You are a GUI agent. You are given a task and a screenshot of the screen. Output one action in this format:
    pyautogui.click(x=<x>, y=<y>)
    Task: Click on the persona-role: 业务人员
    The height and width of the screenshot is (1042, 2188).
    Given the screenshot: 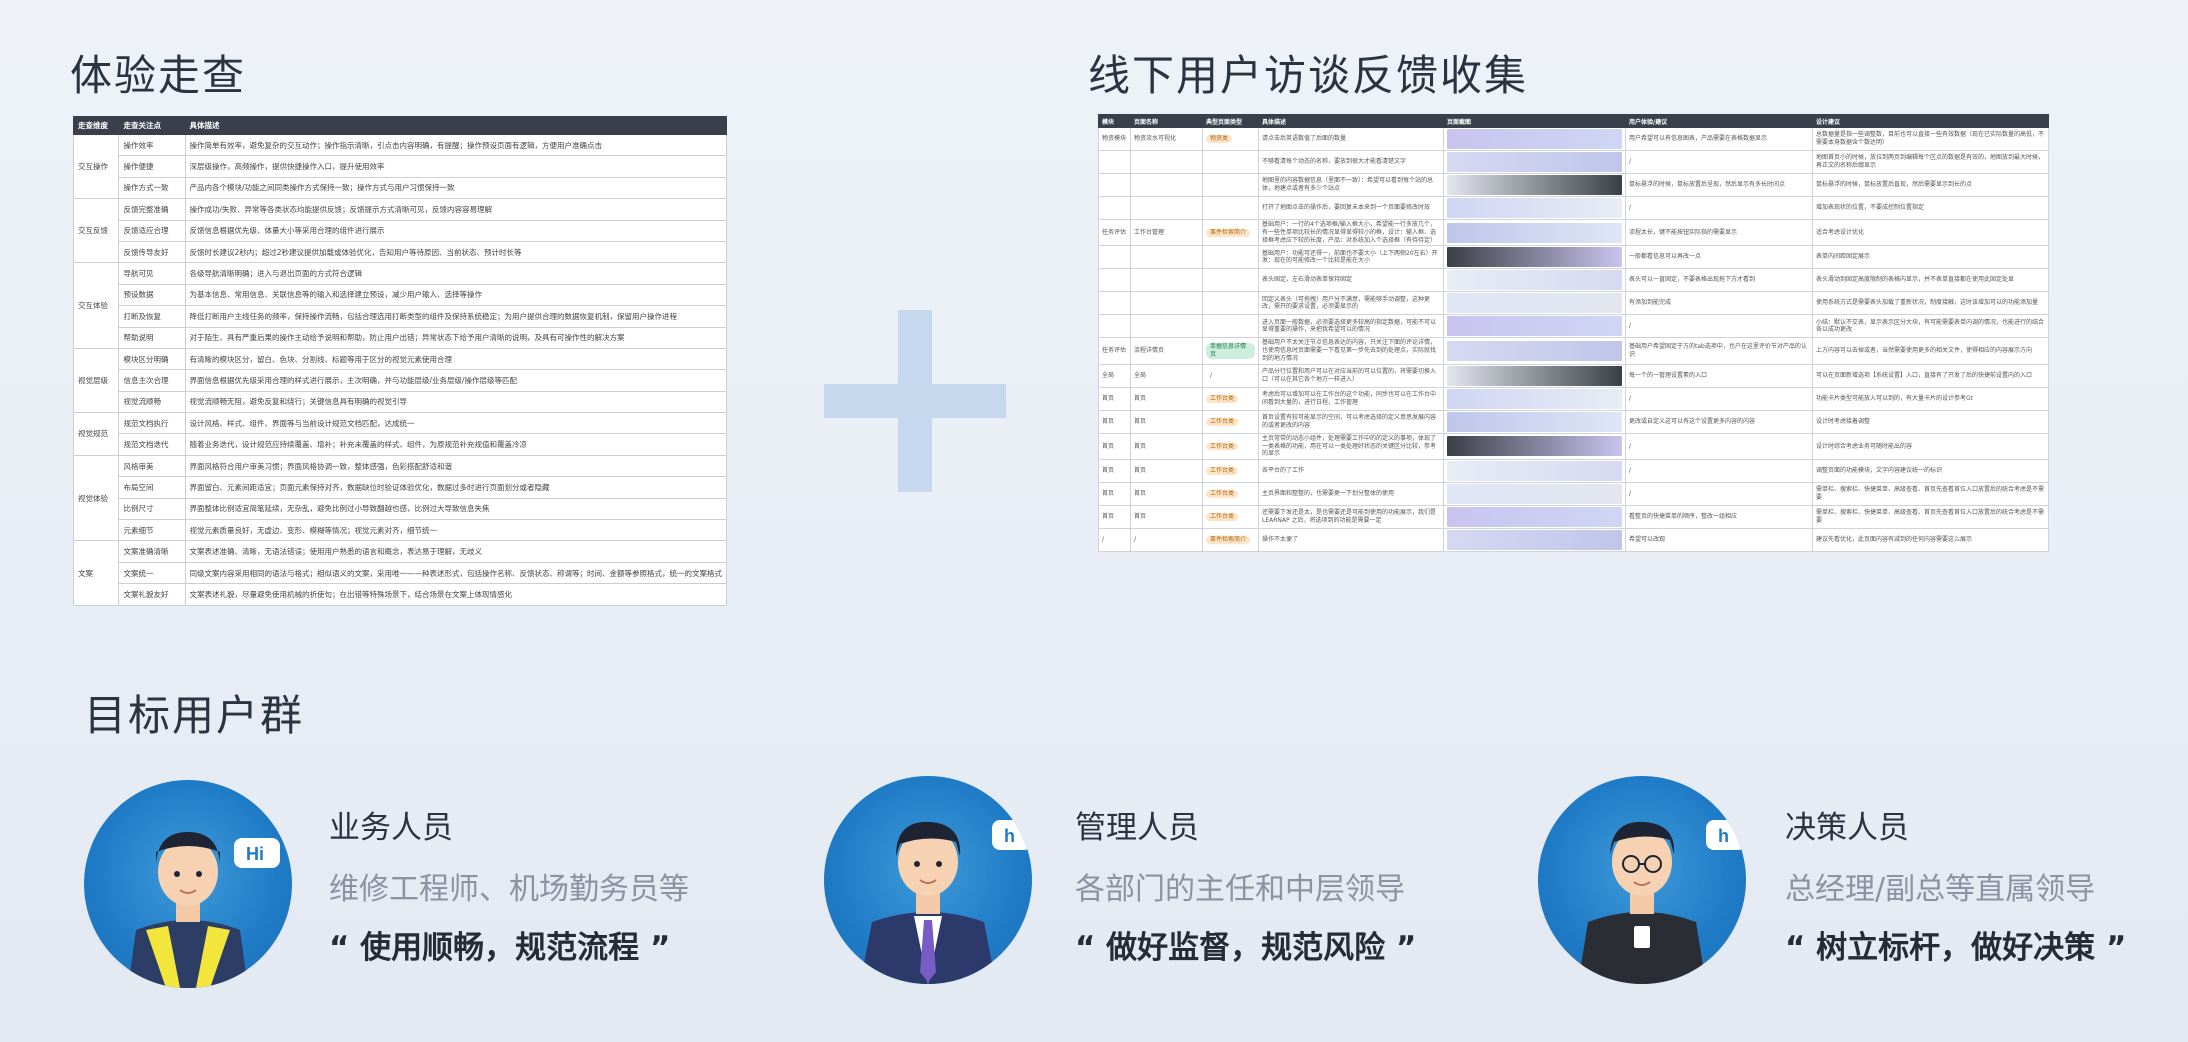 What is the action you would take?
    pyautogui.click(x=391, y=828)
    